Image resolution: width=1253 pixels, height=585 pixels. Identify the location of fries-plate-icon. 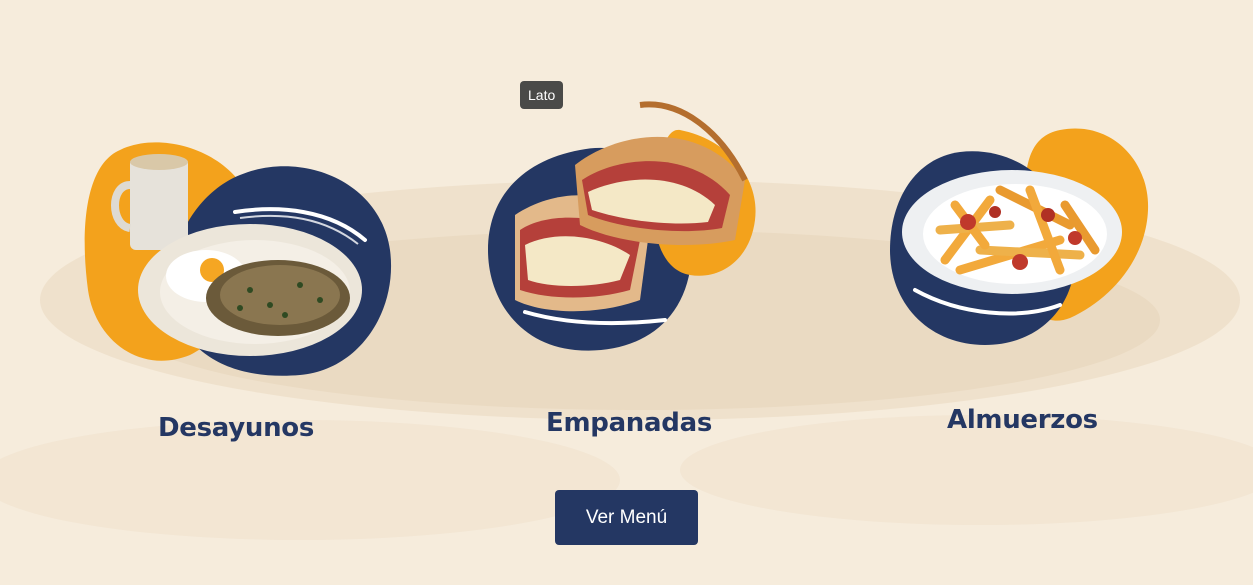
(1019, 236).